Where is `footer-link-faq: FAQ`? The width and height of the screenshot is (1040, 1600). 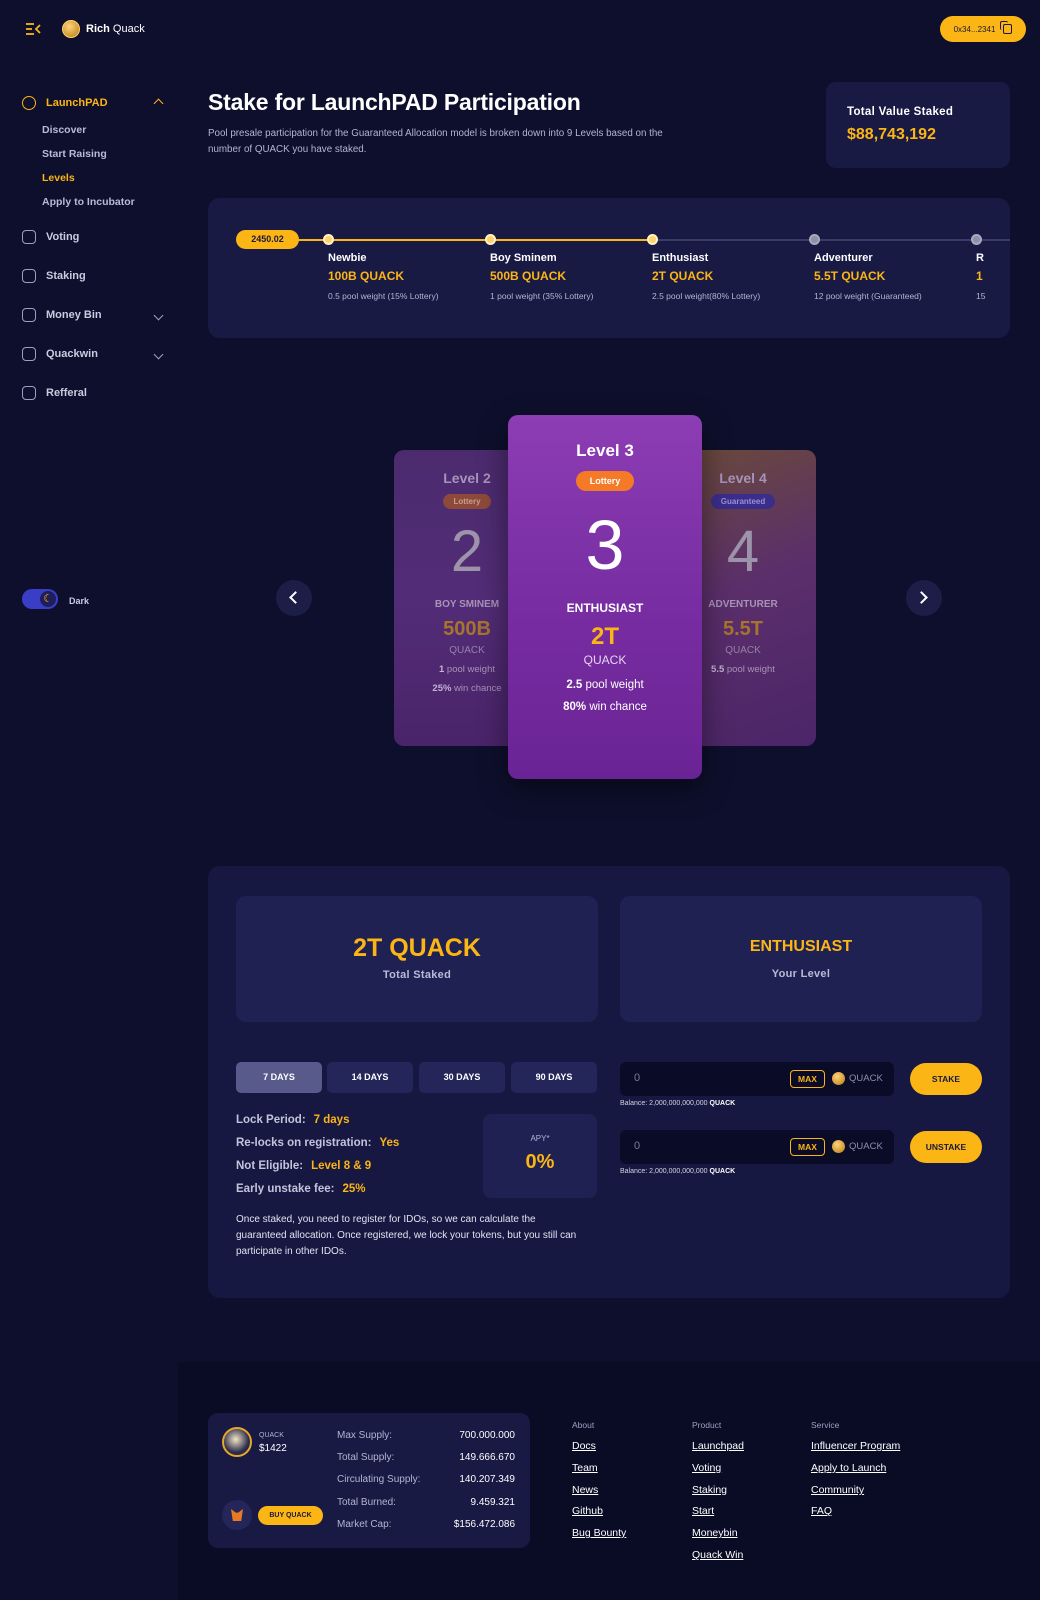 footer-link-faq: FAQ is located at coordinates (821, 1511).